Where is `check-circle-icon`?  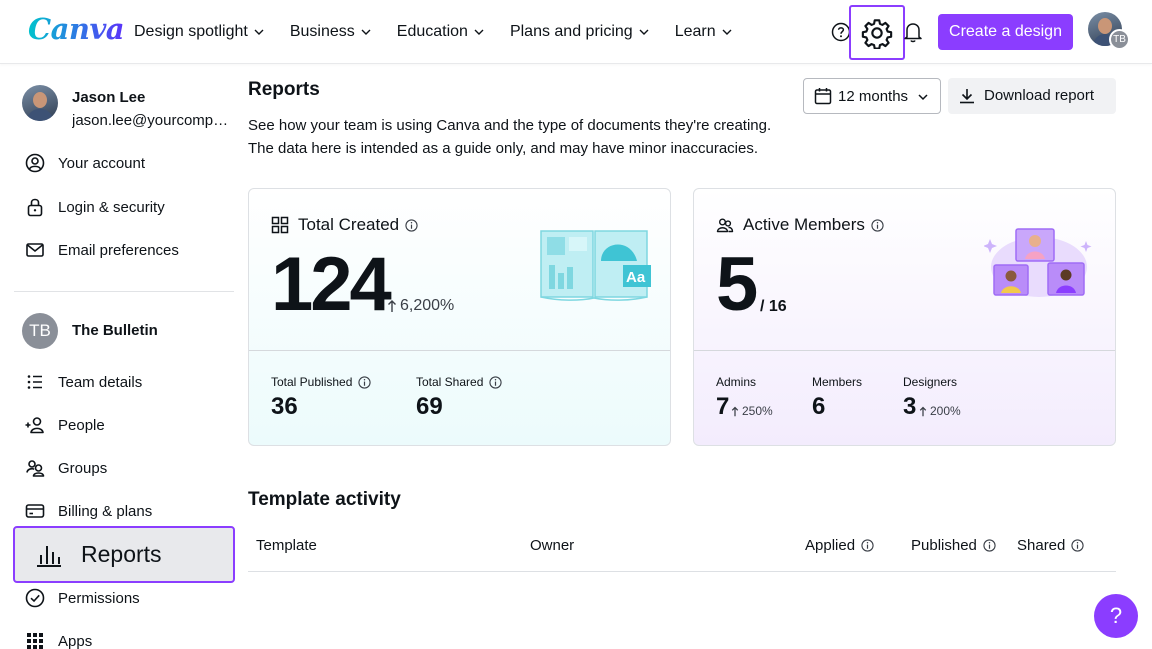 check-circle-icon is located at coordinates (35, 598).